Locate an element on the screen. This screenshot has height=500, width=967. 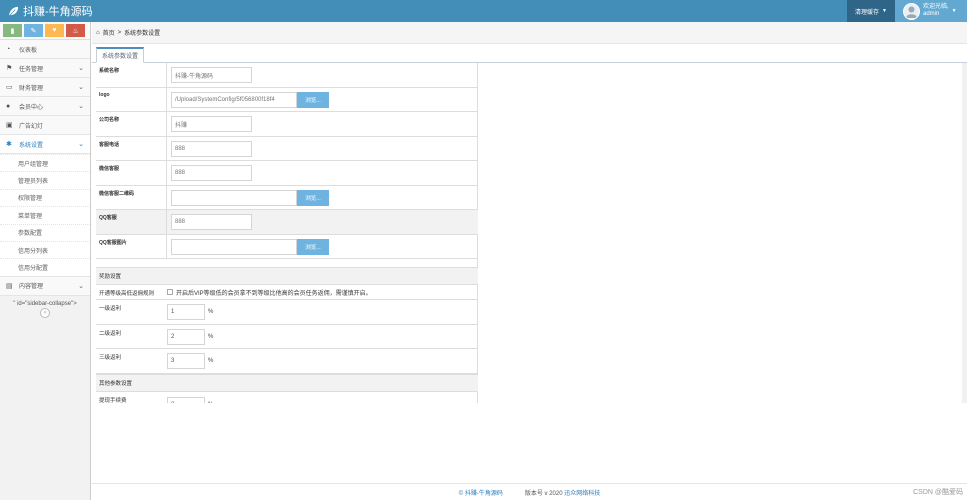
service-phone-input: 888 is located at coordinates (211, 148).